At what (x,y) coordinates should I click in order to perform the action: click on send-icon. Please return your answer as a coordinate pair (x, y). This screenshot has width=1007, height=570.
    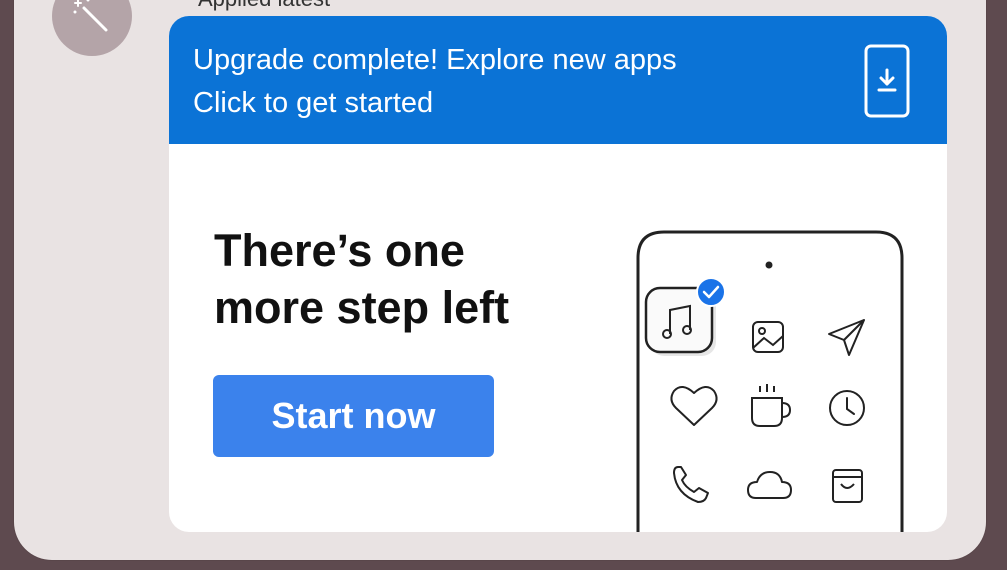
    Looking at the image, I should click on (846, 337).